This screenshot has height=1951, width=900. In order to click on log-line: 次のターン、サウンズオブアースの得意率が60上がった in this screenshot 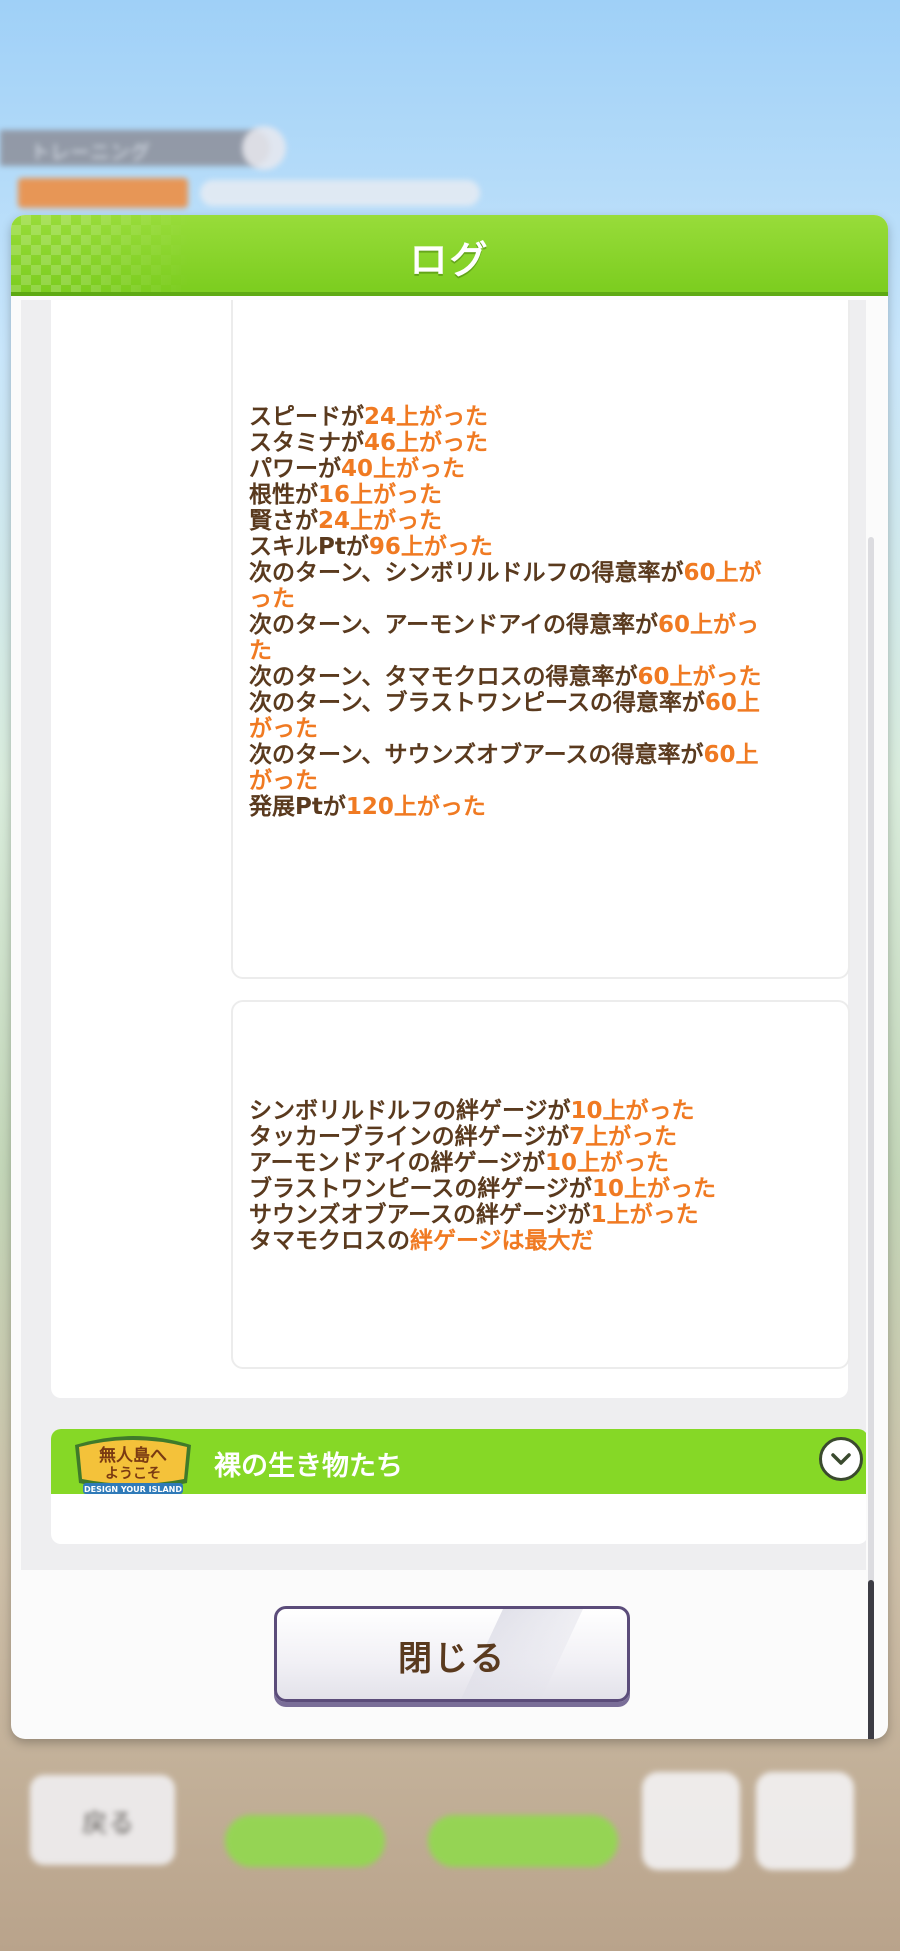, I will do `click(511, 768)`.